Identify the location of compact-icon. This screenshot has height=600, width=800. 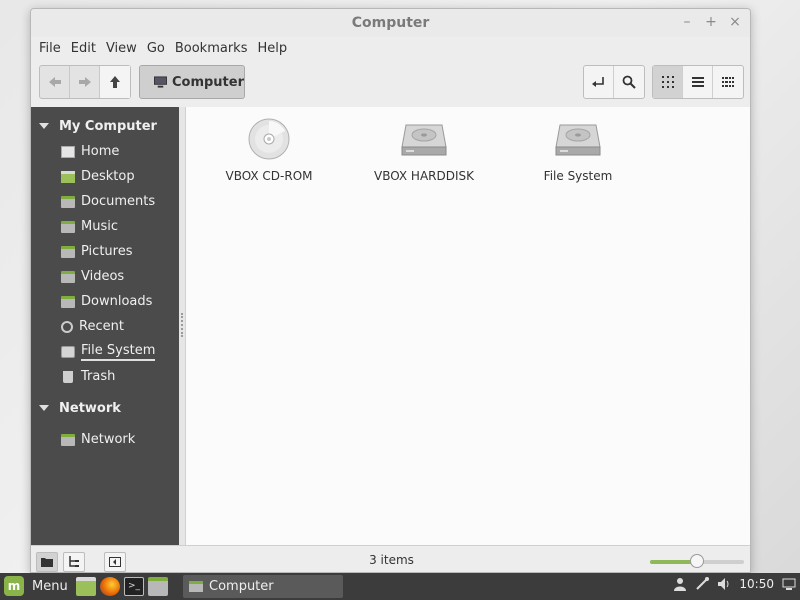
(728, 82).